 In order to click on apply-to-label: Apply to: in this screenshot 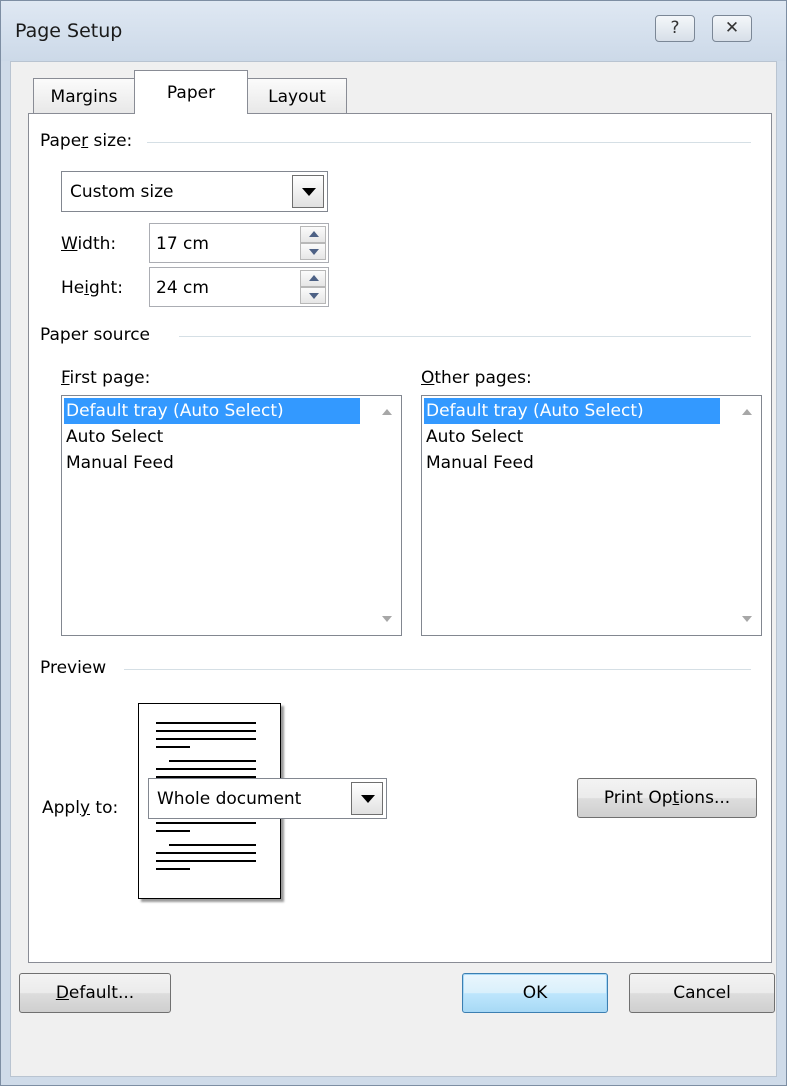, I will do `click(80, 808)`.